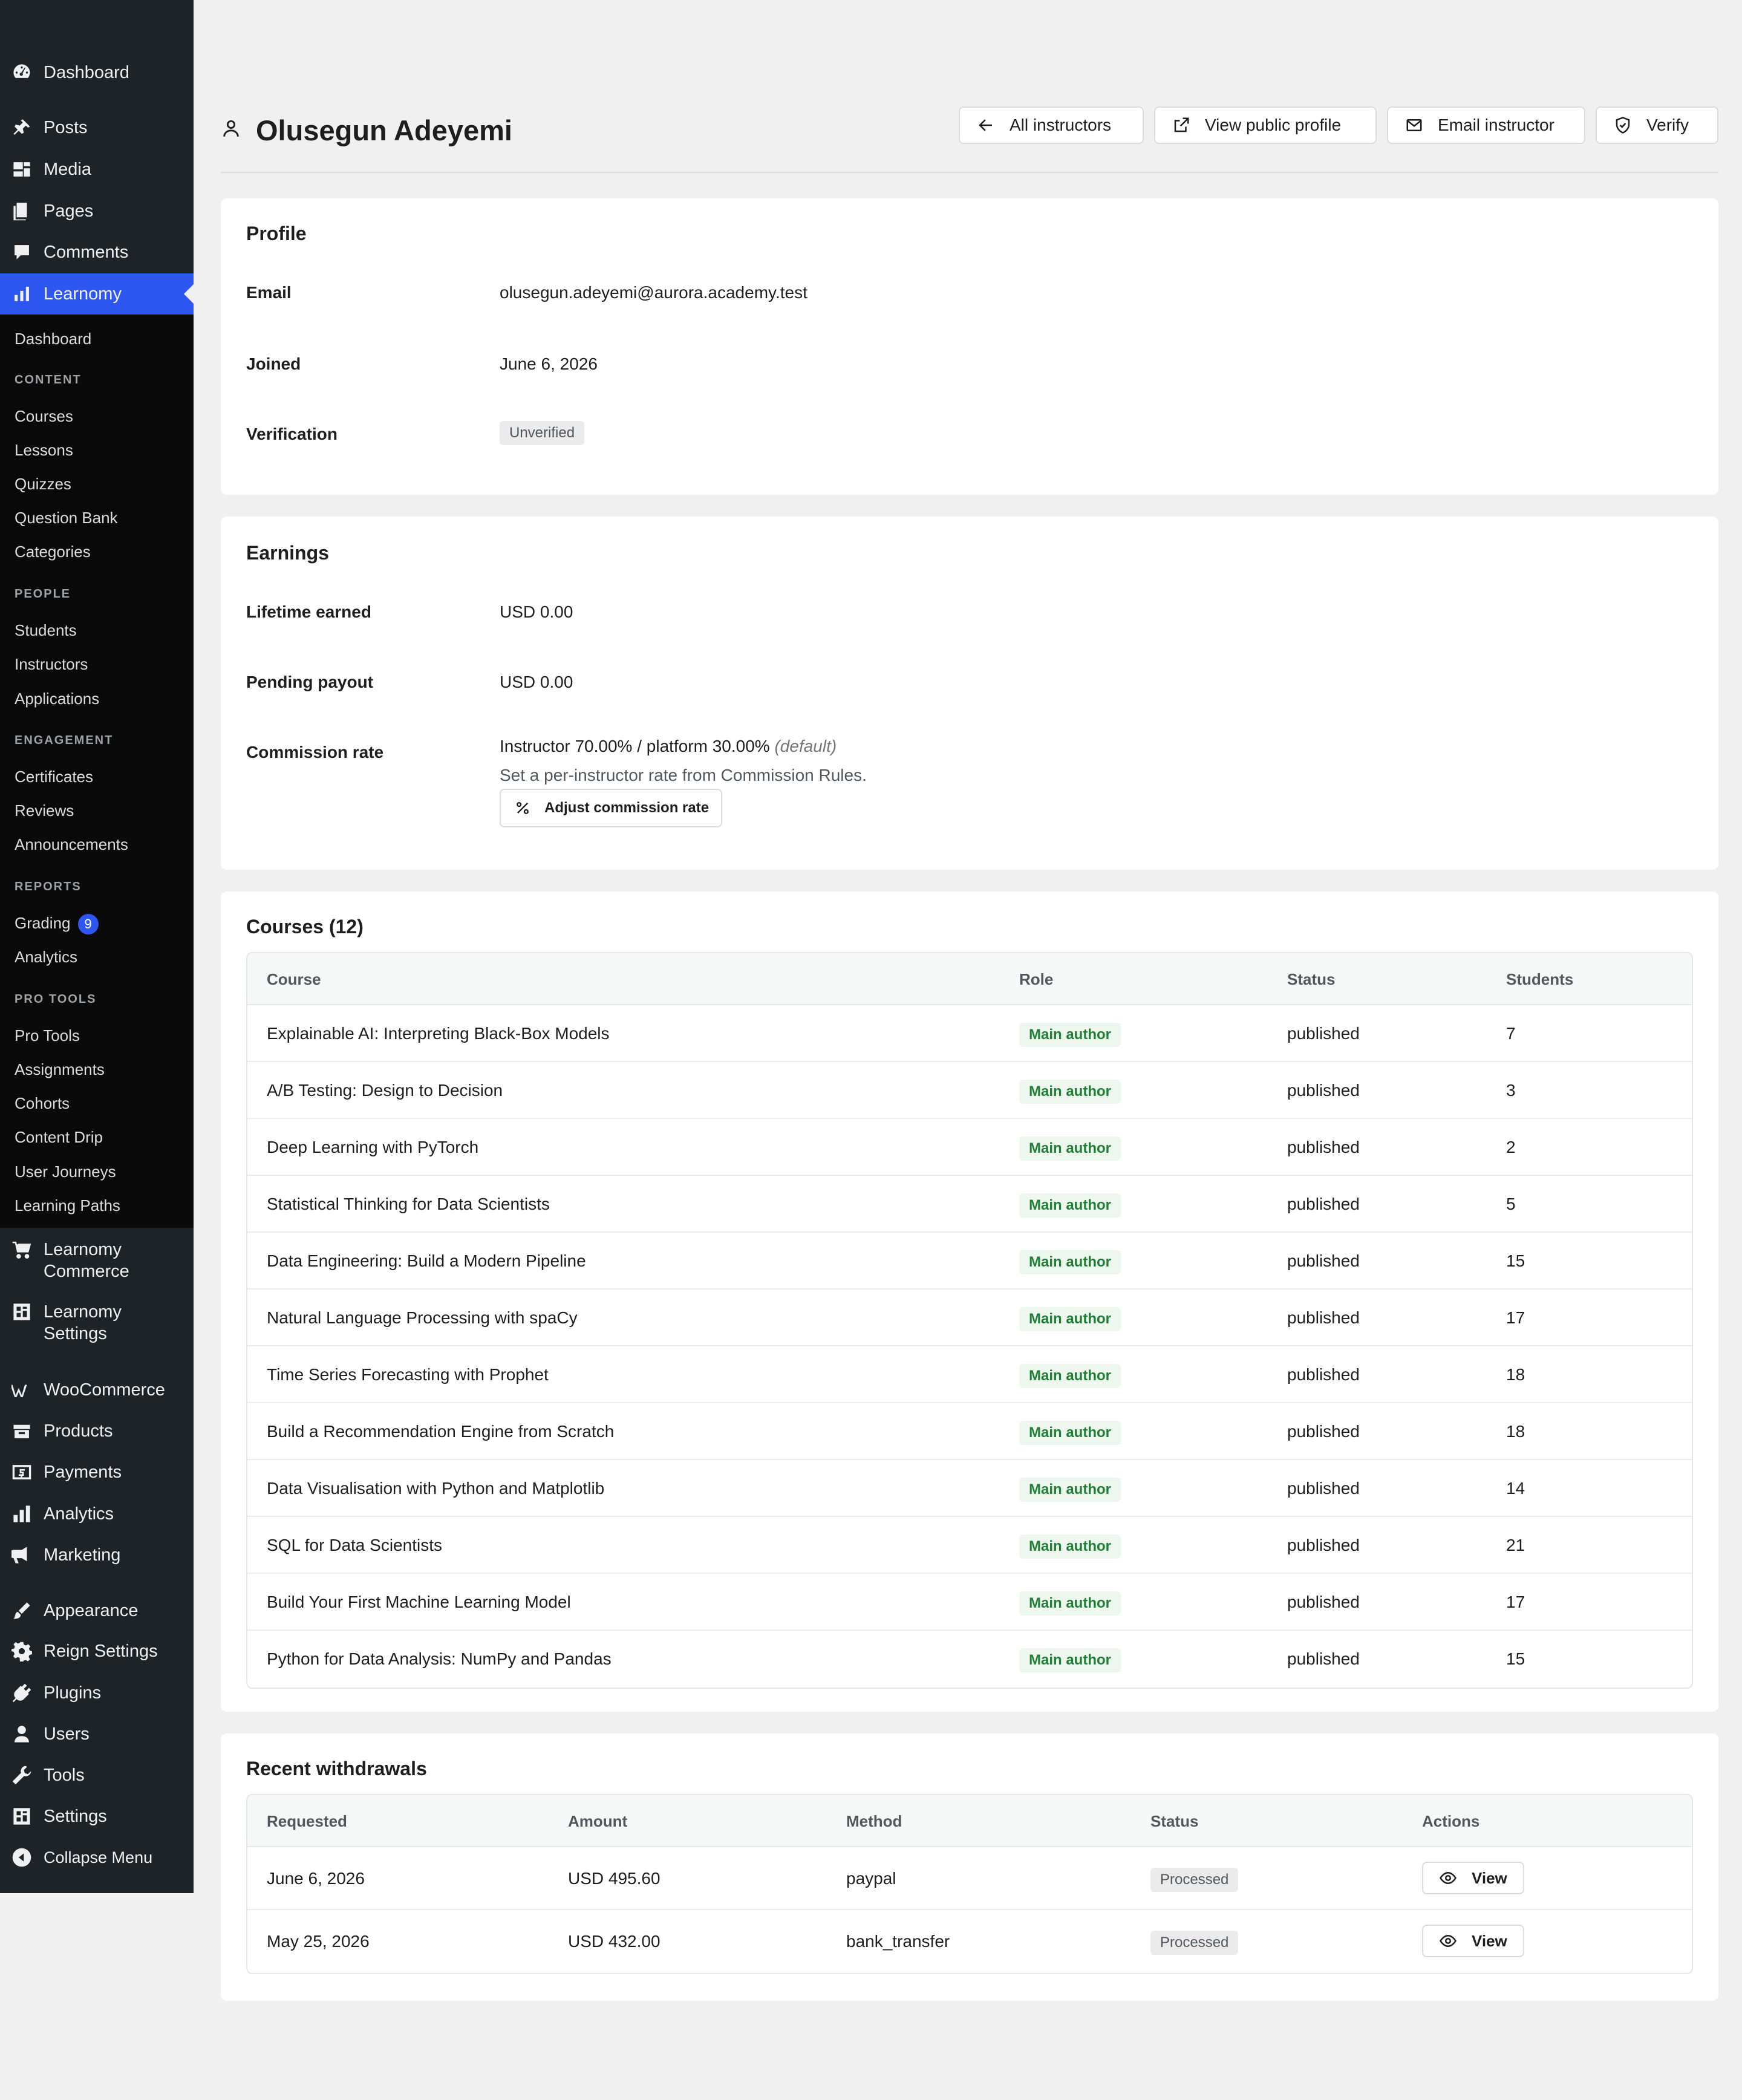  I want to click on sidebar-item-plugins: Plugins, so click(97, 1693).